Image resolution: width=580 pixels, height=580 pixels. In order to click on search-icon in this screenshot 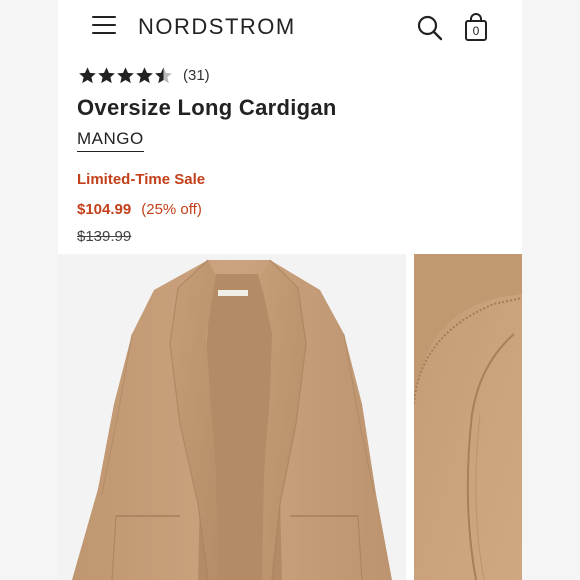, I will do `click(430, 28)`.